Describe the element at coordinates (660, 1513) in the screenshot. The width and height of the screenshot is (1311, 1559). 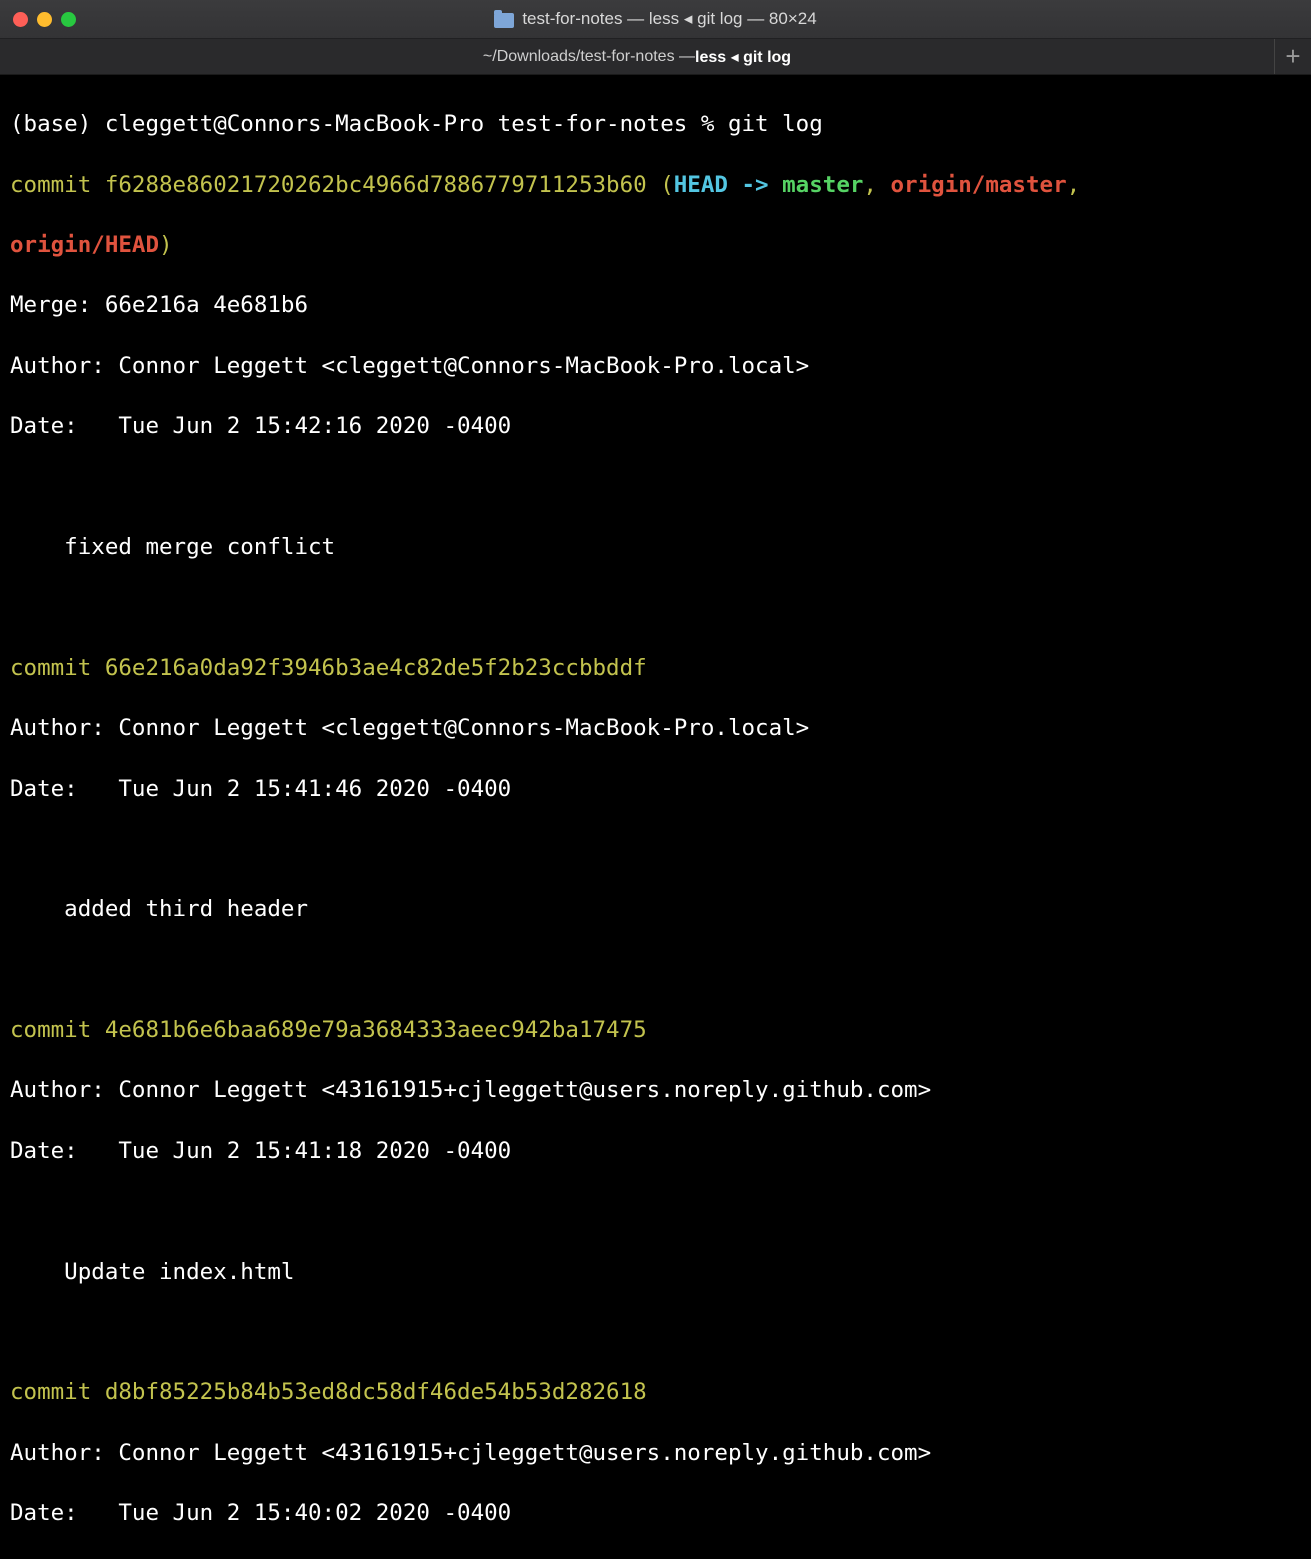
I see `date-line: Date: Tue Jun 2 15:40:02 2020 -0400` at that location.